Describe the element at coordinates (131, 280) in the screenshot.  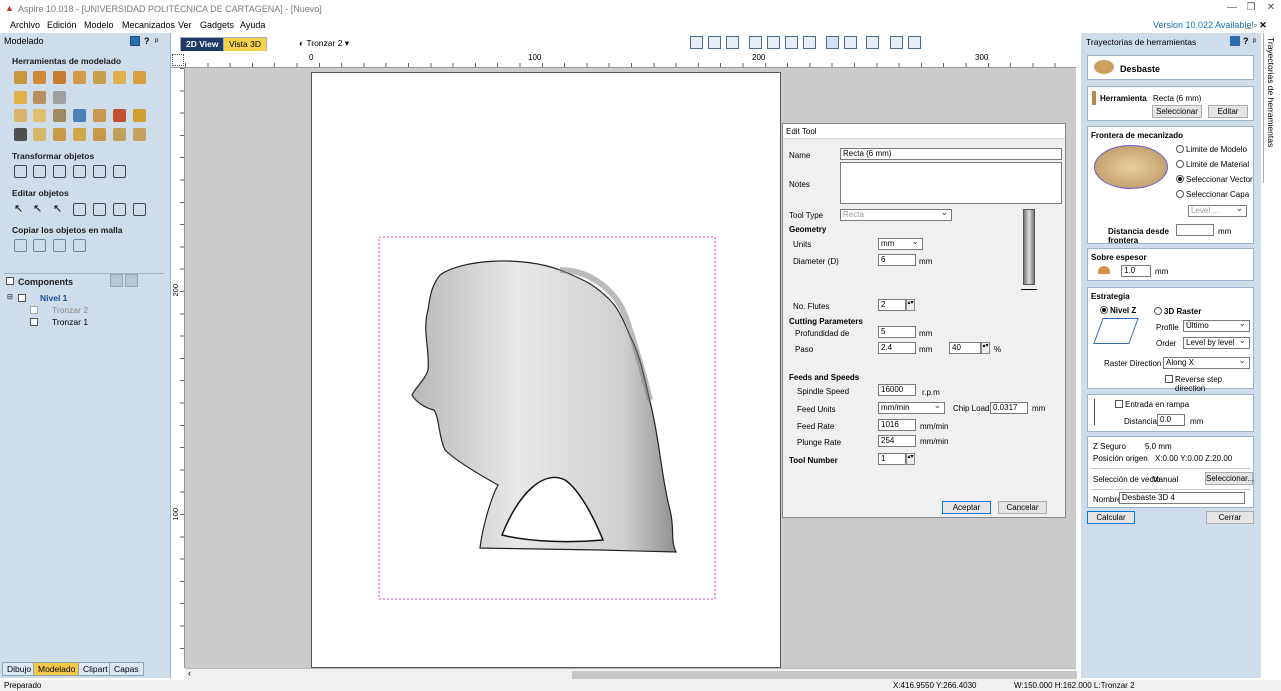
I see `remove-icon` at that location.